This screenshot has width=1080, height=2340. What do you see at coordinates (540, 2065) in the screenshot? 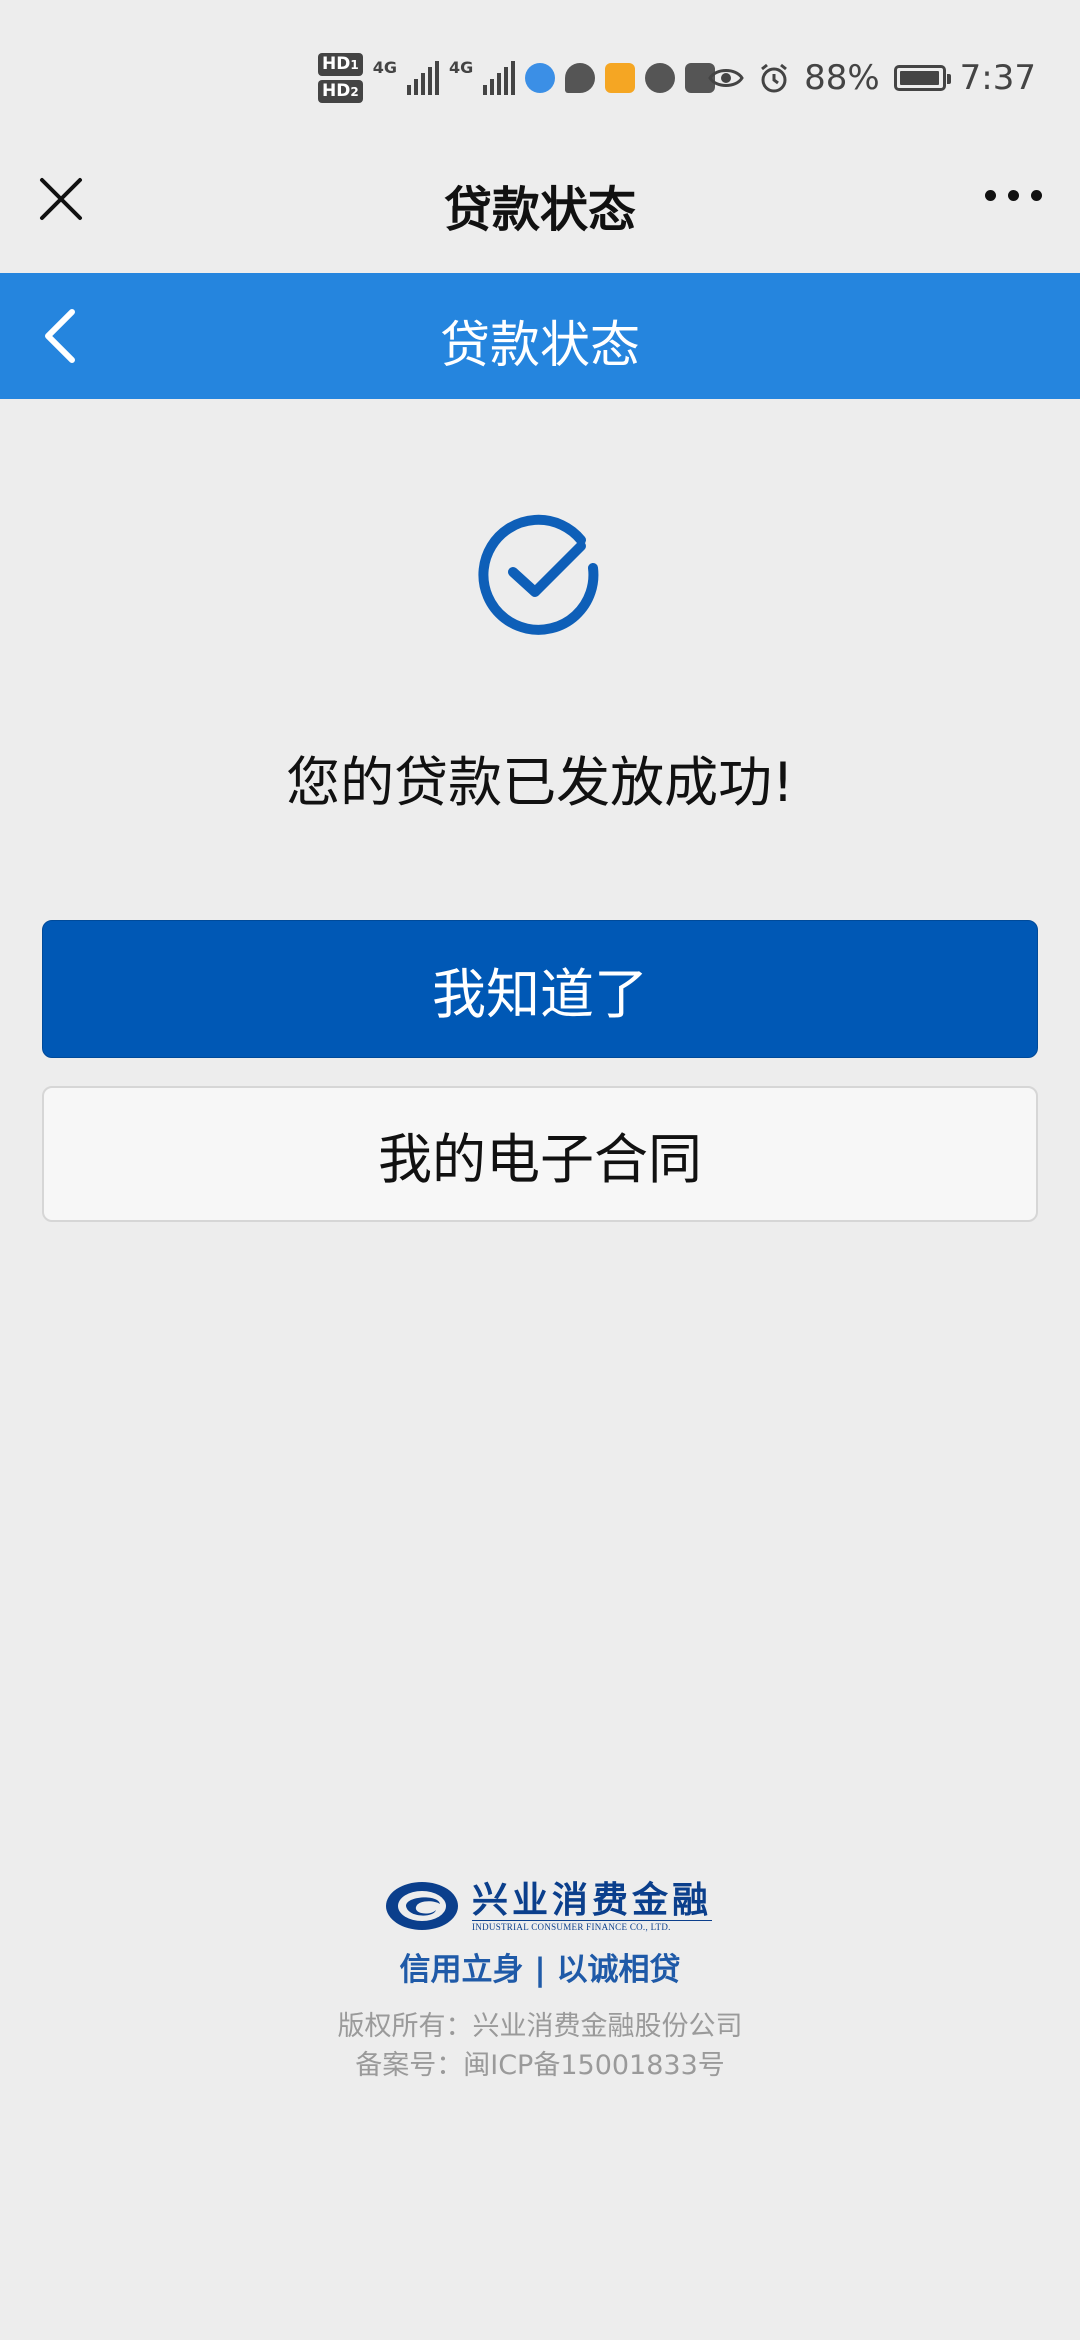
I see `icp-record: 备案号：闽ICP备15001833号` at bounding box center [540, 2065].